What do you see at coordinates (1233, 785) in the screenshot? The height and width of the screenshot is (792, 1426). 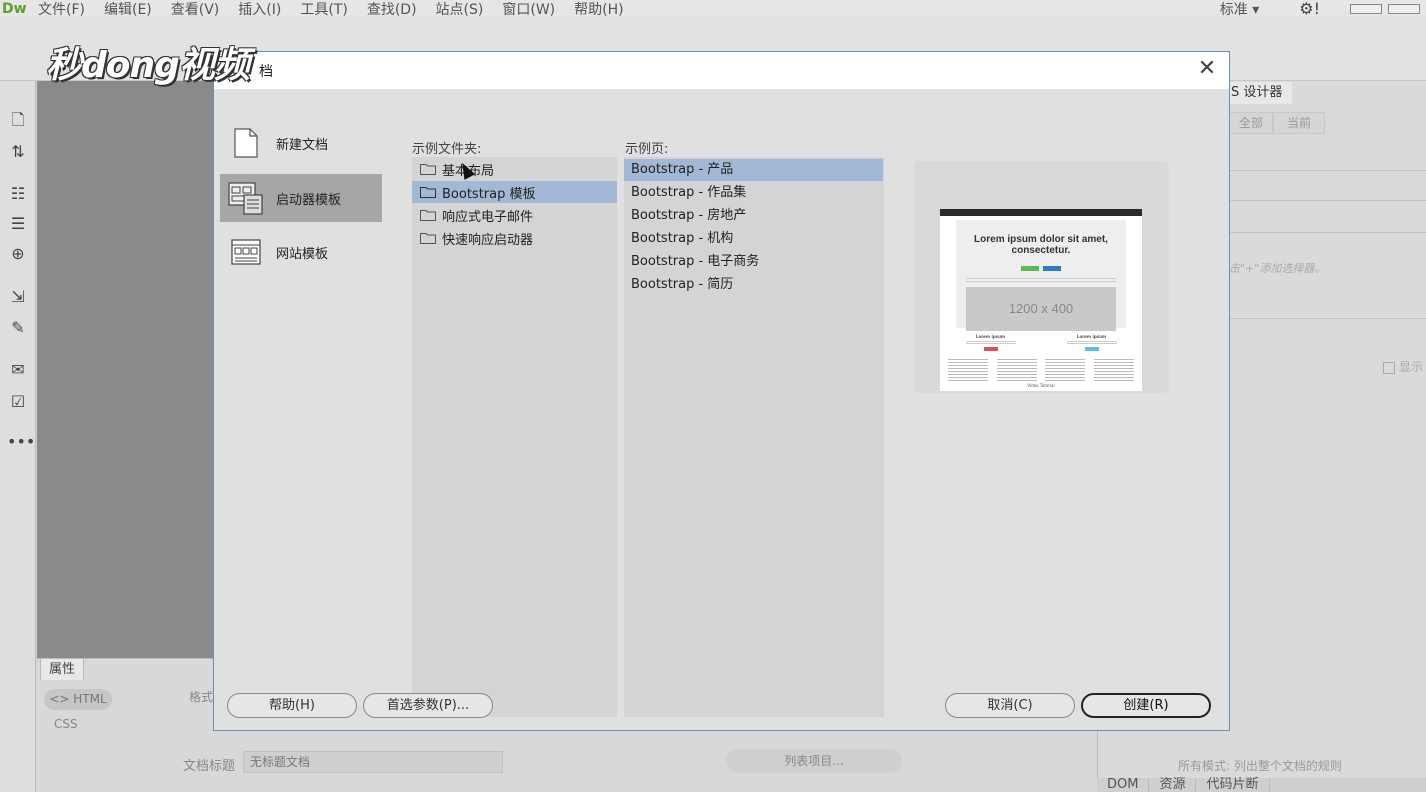 I see `tab-snippets: 代码片断` at bounding box center [1233, 785].